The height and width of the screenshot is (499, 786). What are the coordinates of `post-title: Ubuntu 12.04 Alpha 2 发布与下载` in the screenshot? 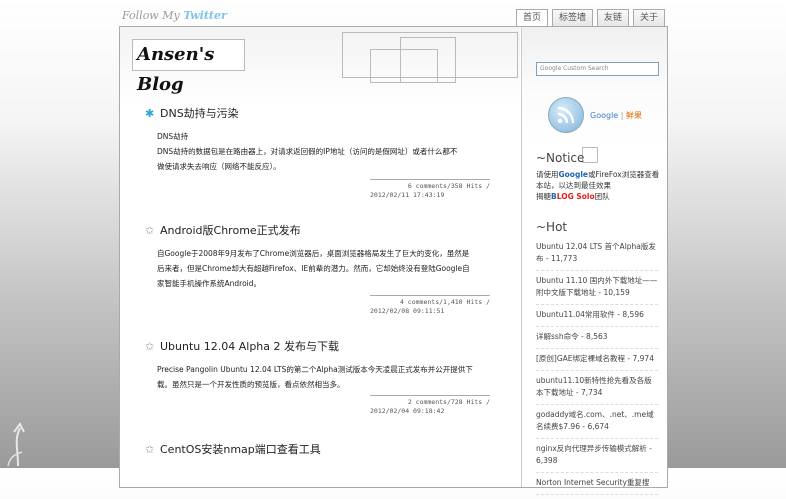 It's located at (249, 346).